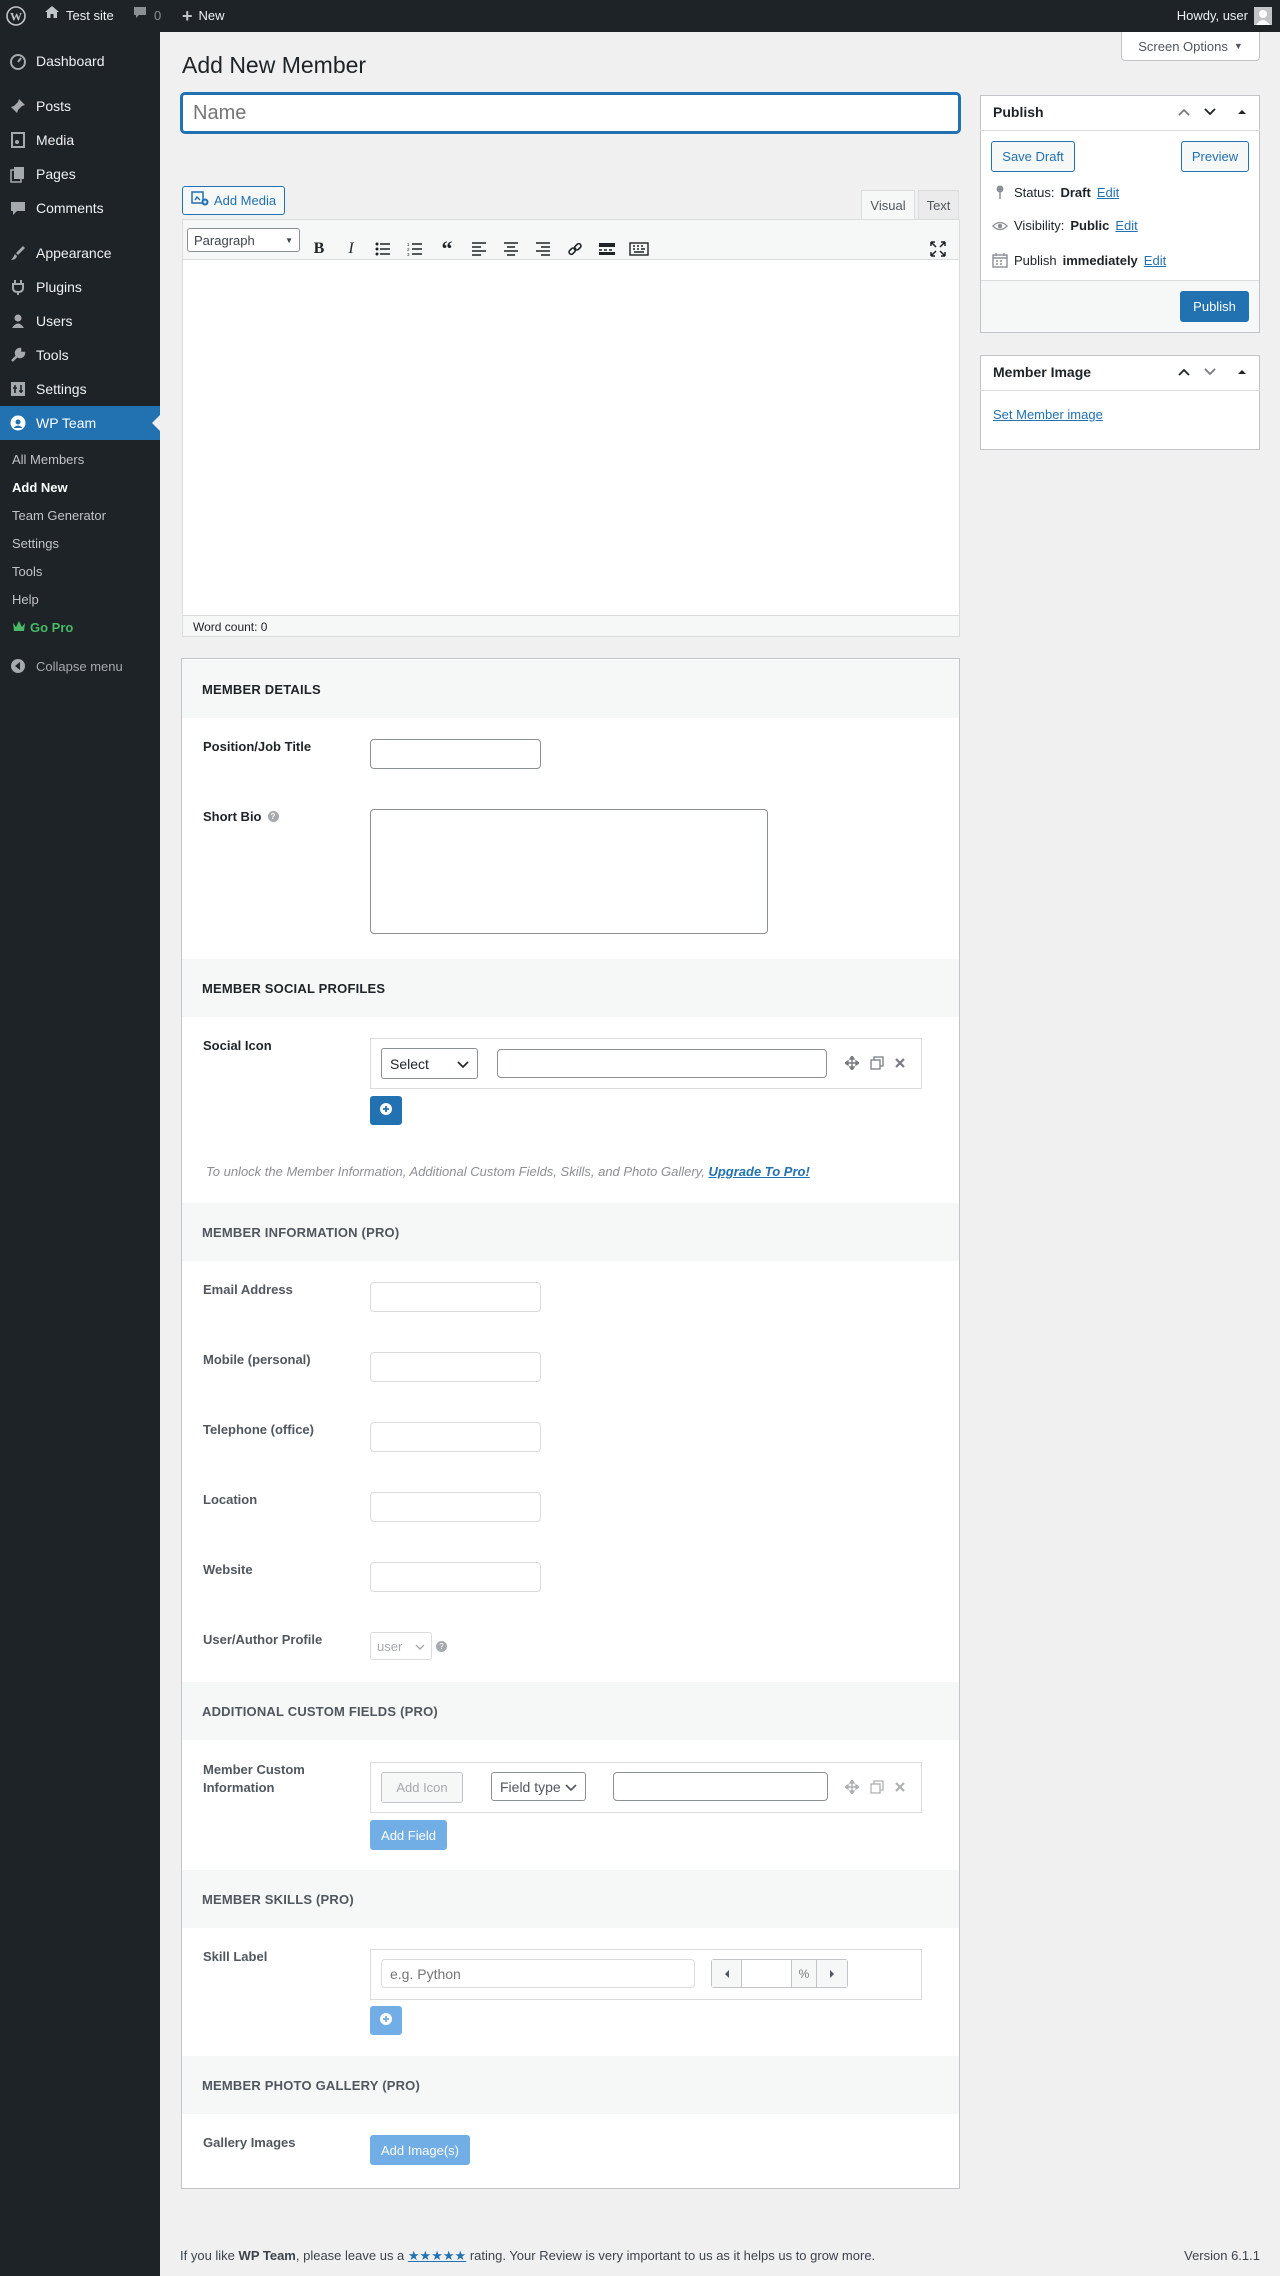 Image resolution: width=1280 pixels, height=2276 pixels. Describe the element at coordinates (80, 106) in the screenshot. I see `sidebar-item-posts: Posts` at that location.